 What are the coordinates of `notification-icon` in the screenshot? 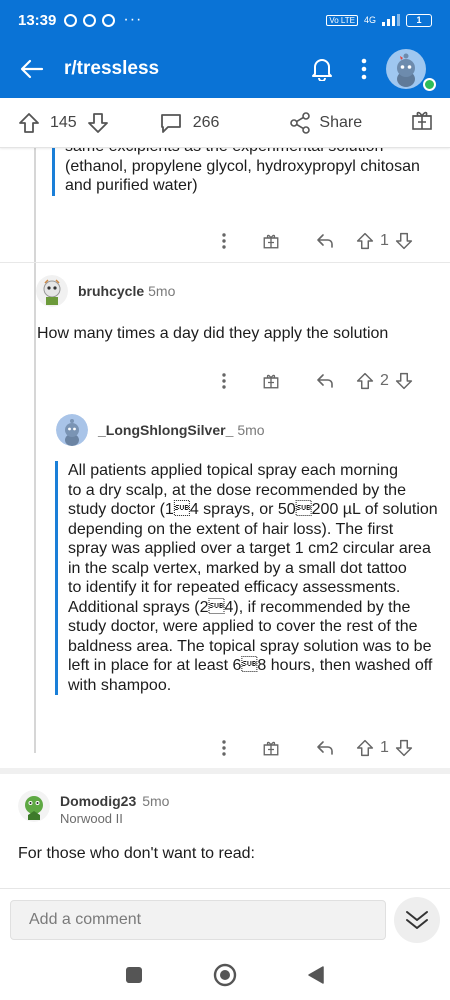 It's located at (71, 20).